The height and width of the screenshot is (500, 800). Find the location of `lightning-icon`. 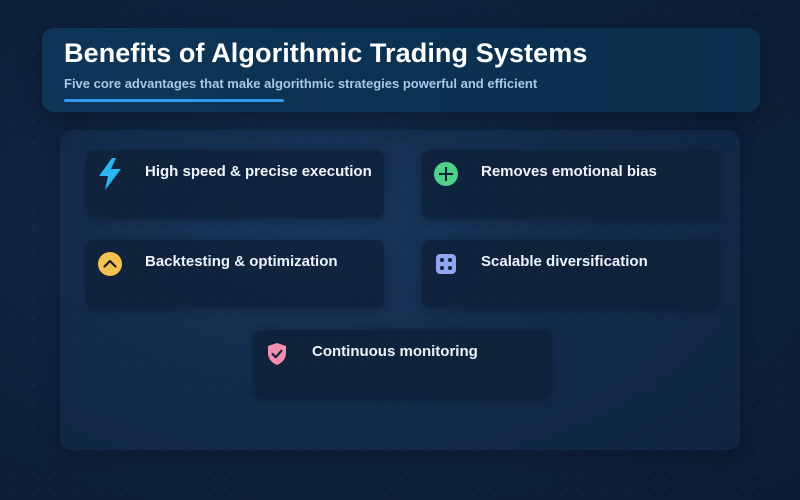

lightning-icon is located at coordinates (110, 174).